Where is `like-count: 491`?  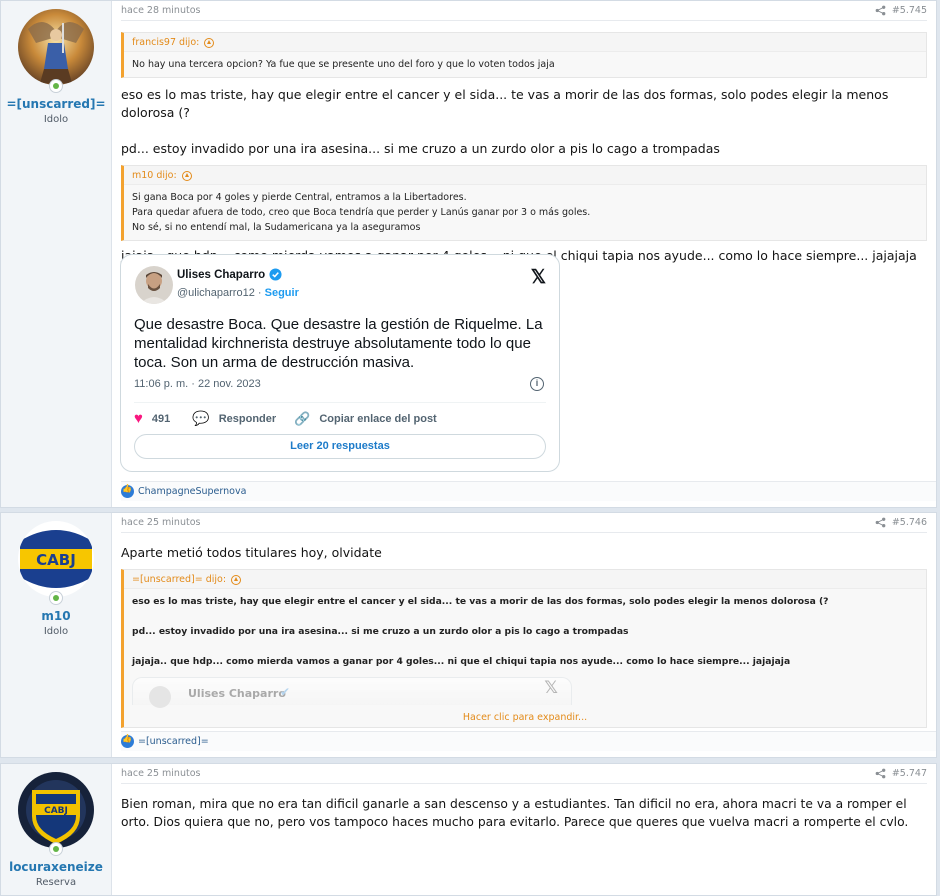
like-count: 491 is located at coordinates (161, 418).